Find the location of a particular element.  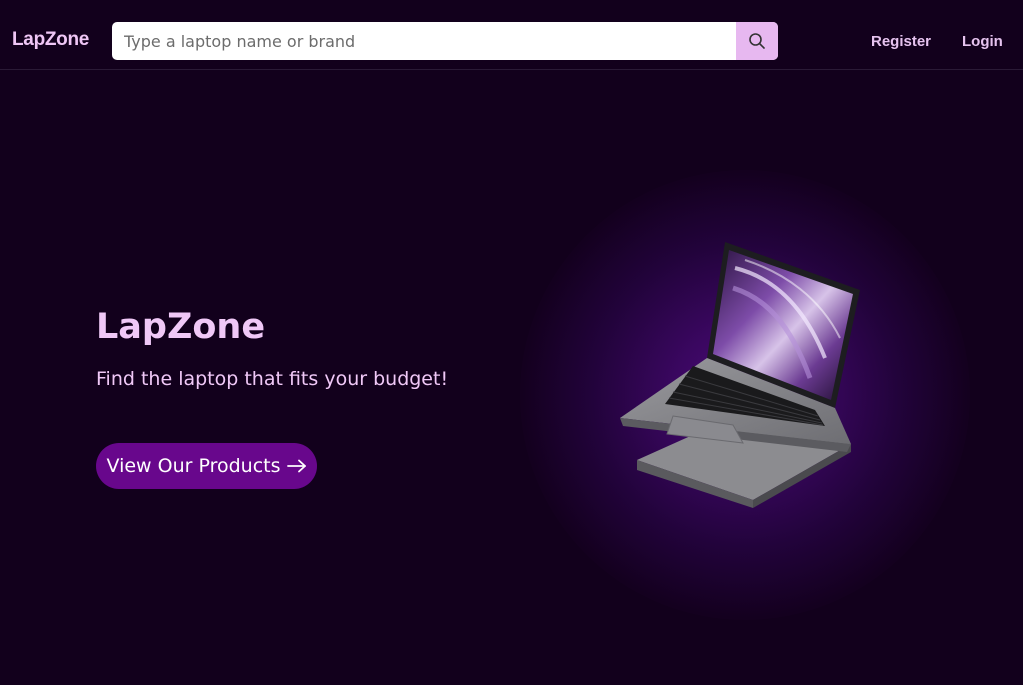

search-input is located at coordinates (424, 41).